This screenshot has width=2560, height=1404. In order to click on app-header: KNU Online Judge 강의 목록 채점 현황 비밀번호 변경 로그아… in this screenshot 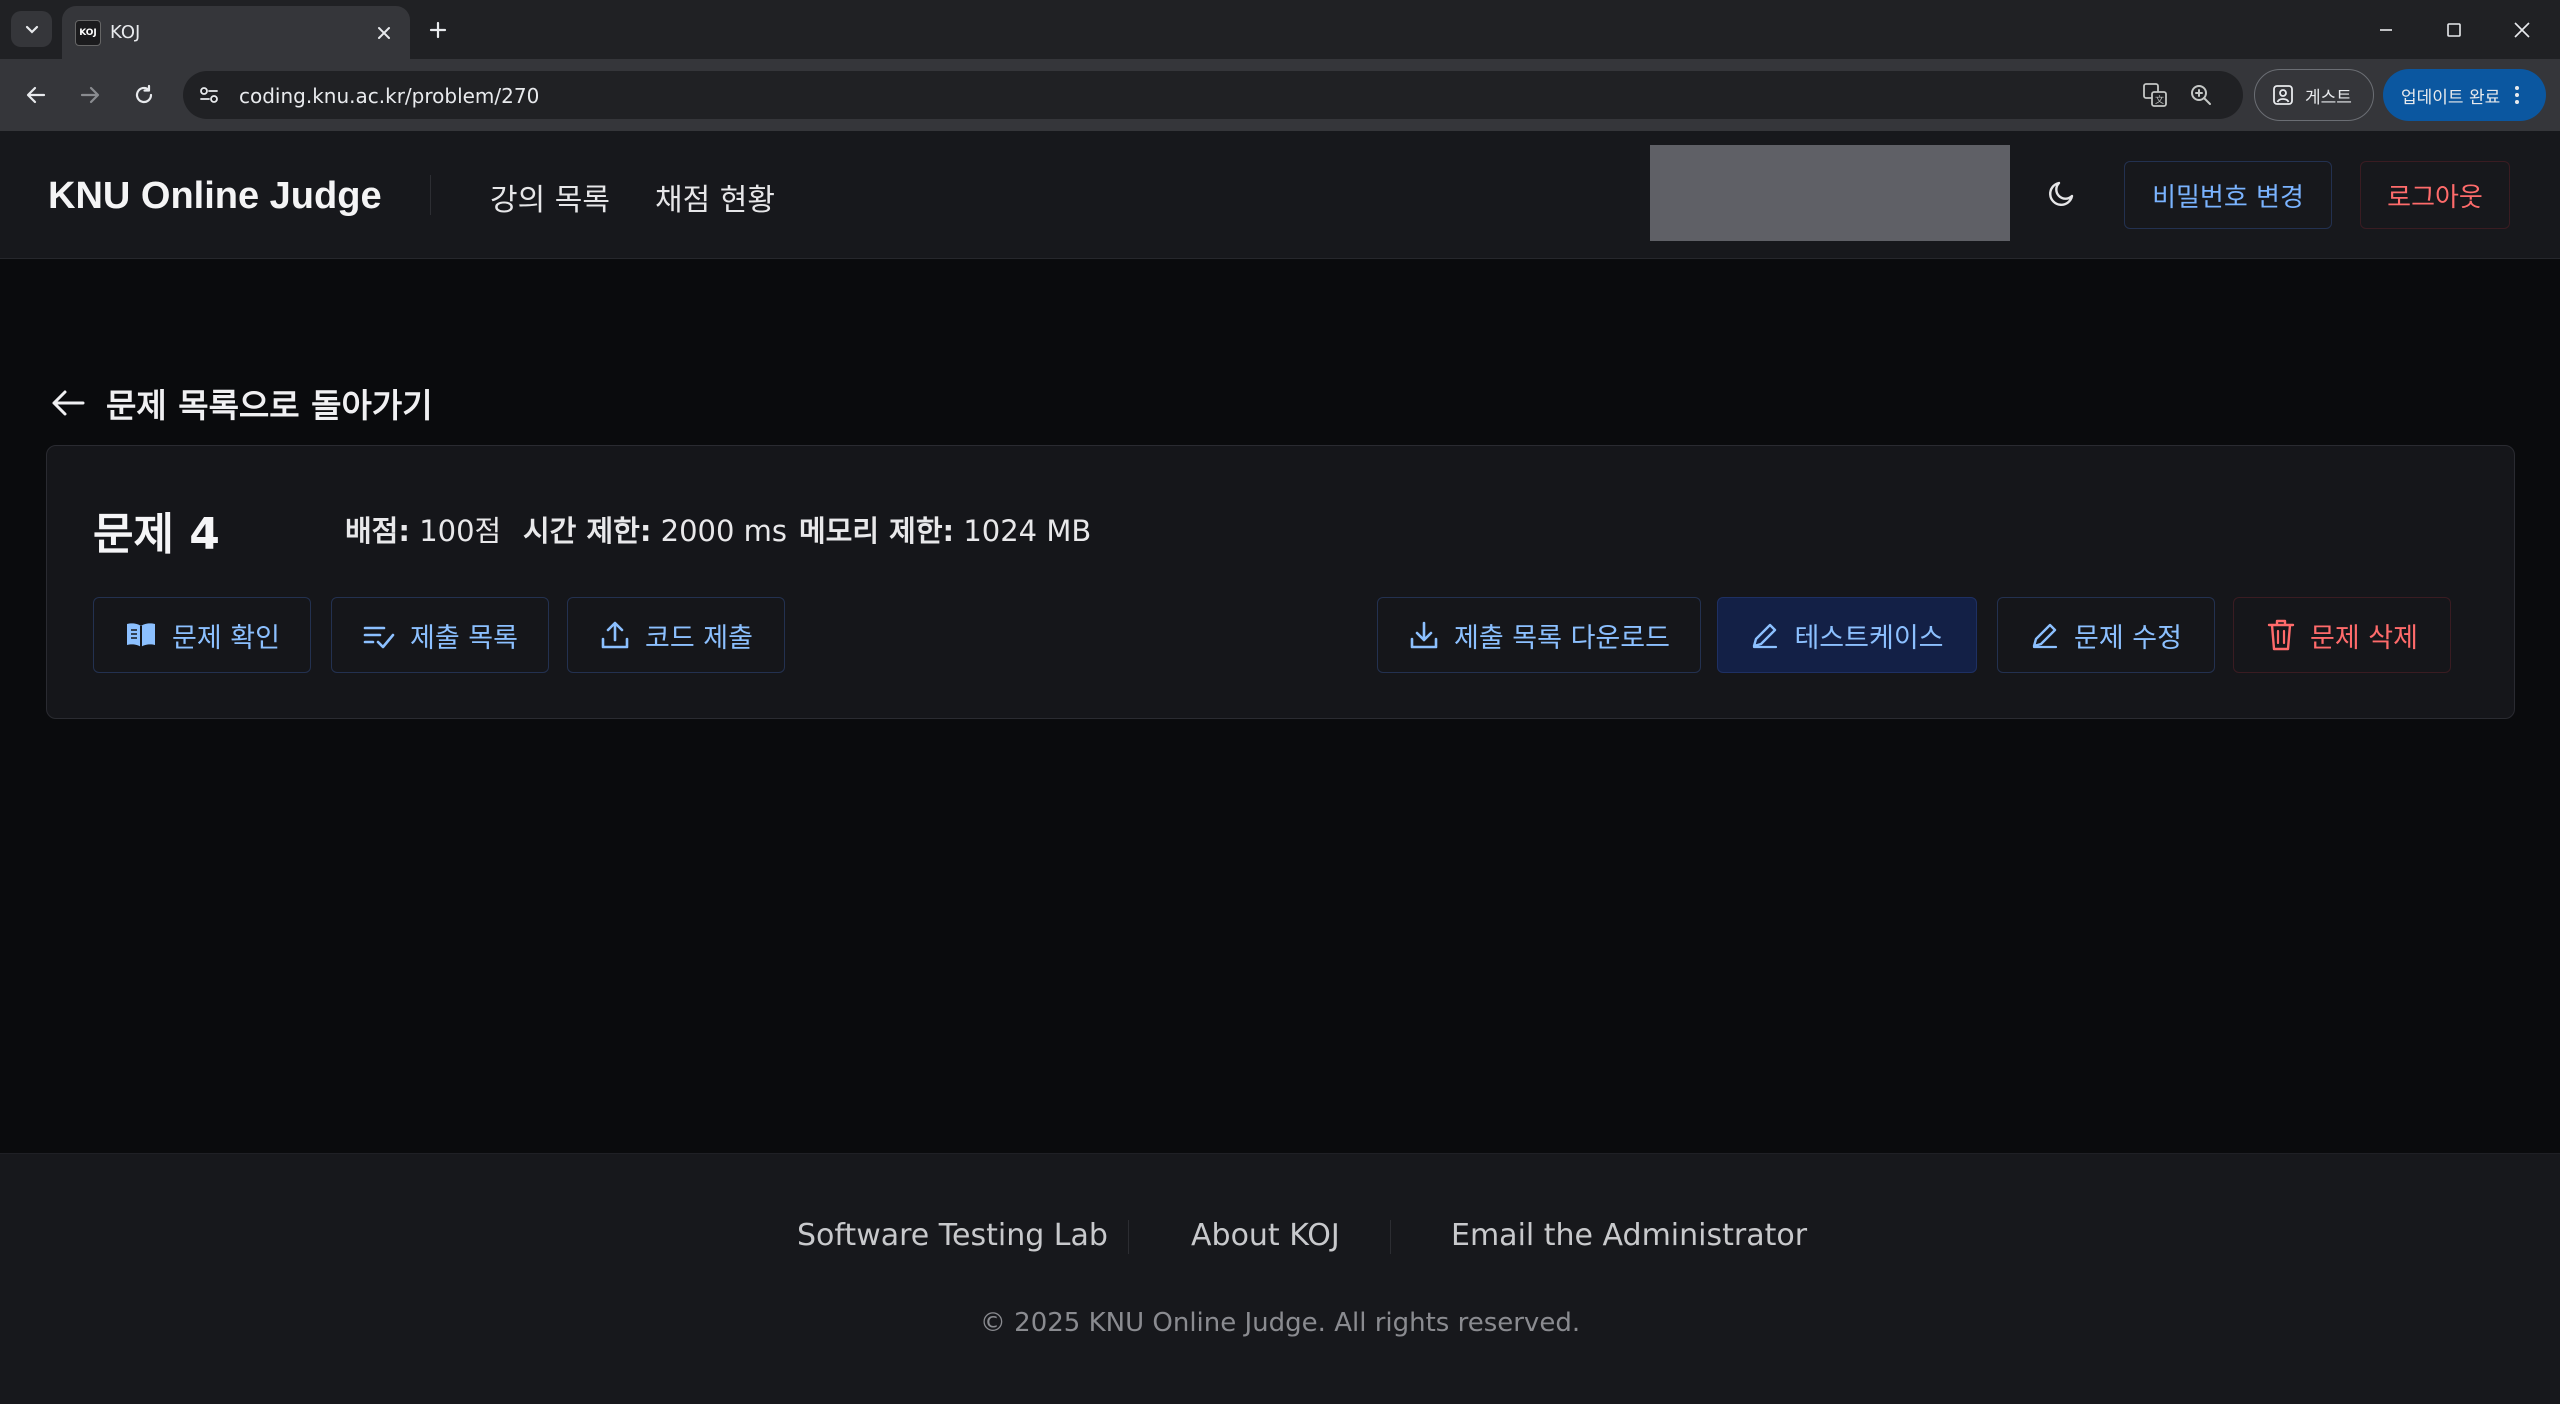, I will do `click(1280, 195)`.